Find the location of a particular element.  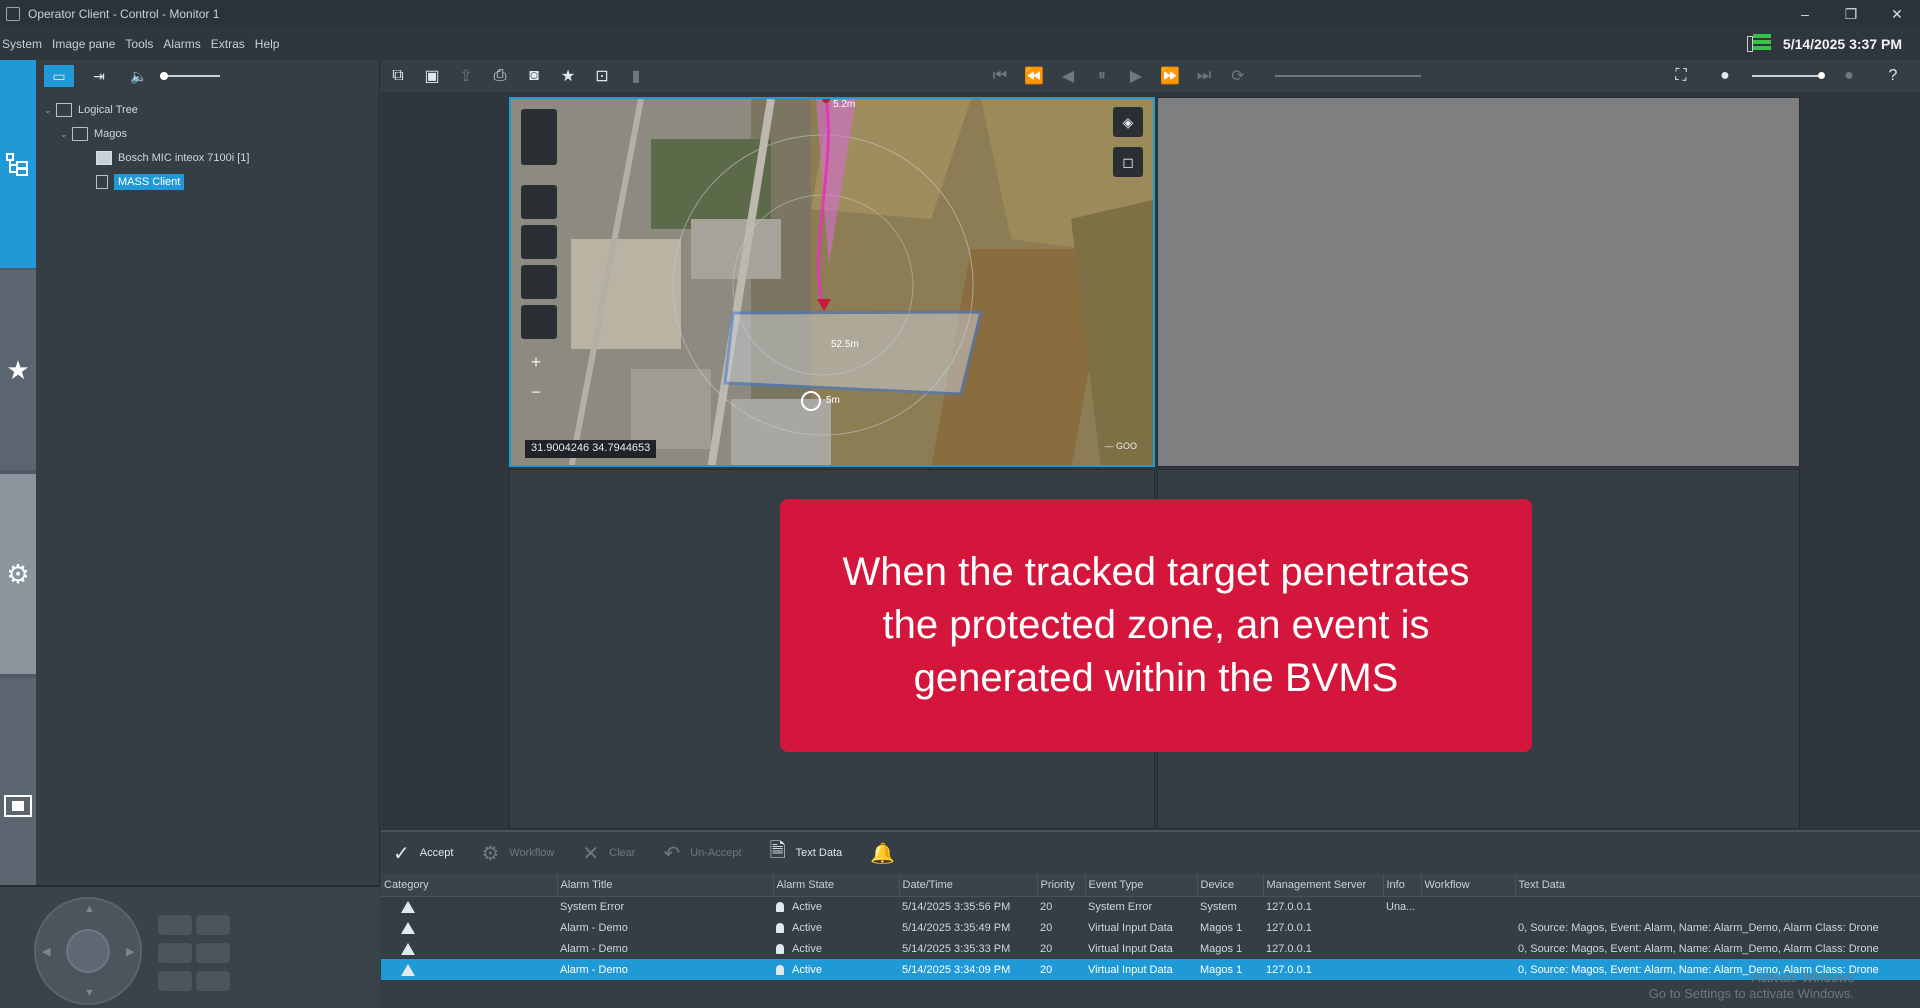

volume-slider is located at coordinates (190, 76).